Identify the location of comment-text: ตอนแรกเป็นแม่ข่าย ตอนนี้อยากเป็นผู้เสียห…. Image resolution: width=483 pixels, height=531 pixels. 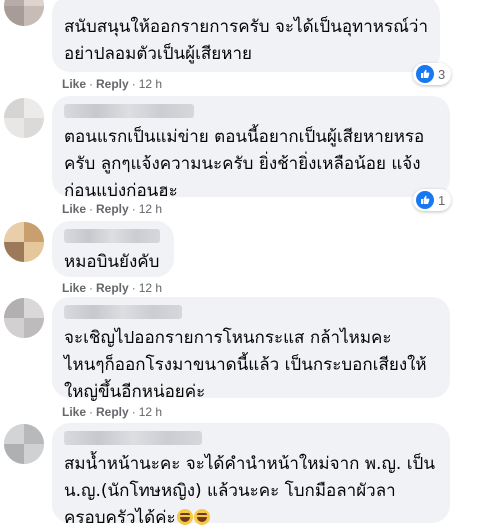
(244, 164).